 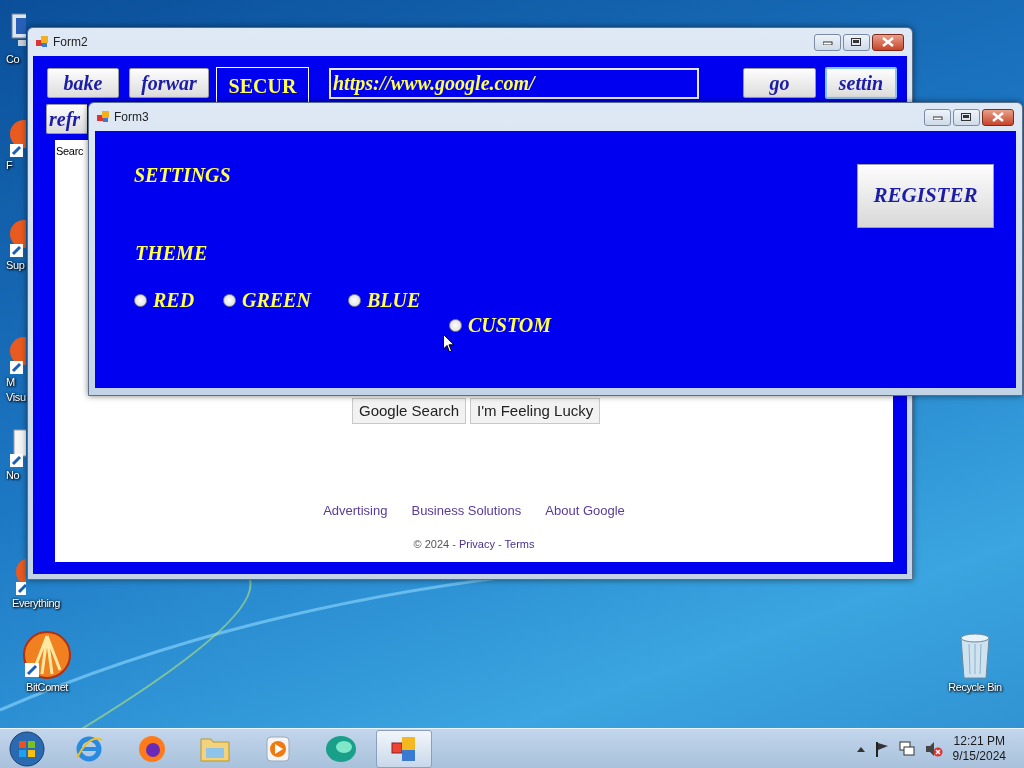 What do you see at coordinates (16, 390) in the screenshot?
I see `desktop-icon-label: M Visu` at bounding box center [16, 390].